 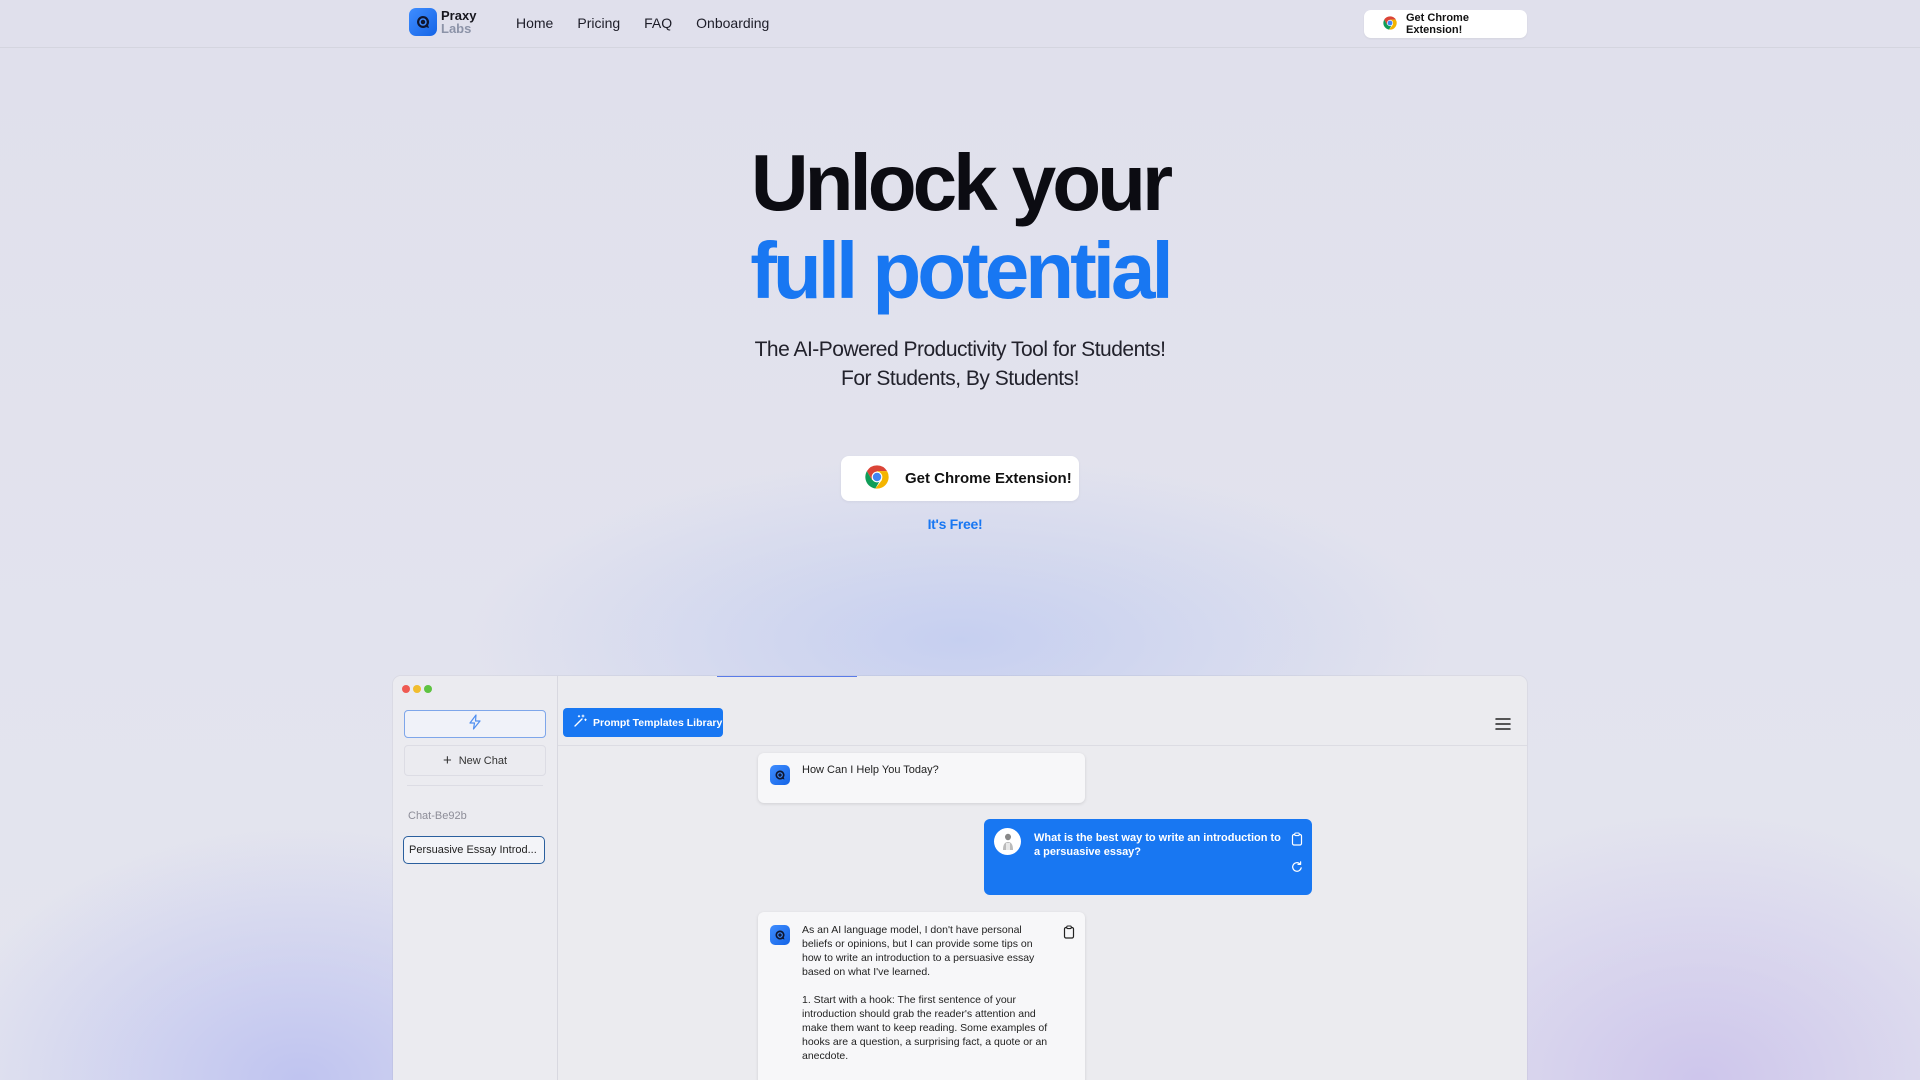 I want to click on refresh-icon, so click(x=1297, y=869).